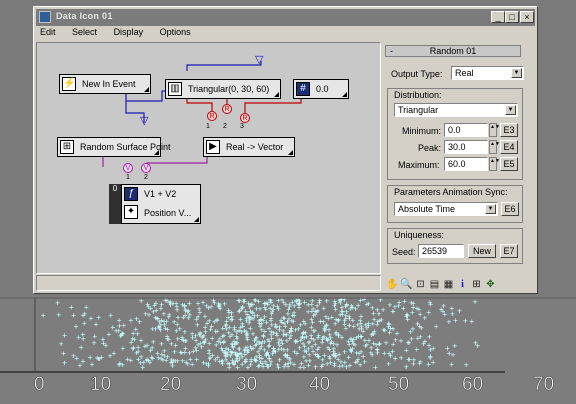 The width and height of the screenshot is (576, 404). I want to click on axis-label-40: 40, so click(320, 385).